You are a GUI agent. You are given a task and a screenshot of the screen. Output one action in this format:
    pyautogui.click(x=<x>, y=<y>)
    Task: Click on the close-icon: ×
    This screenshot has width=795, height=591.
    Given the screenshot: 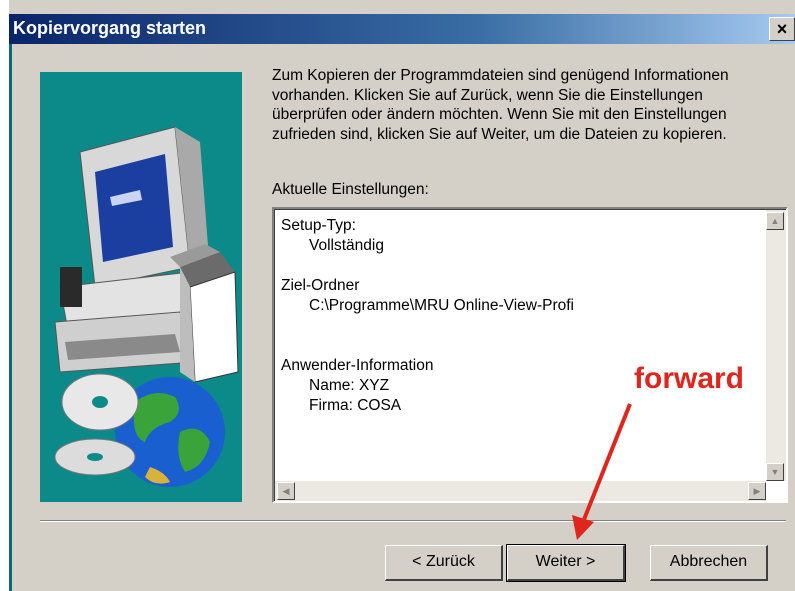 What is the action you would take?
    pyautogui.click(x=782, y=29)
    